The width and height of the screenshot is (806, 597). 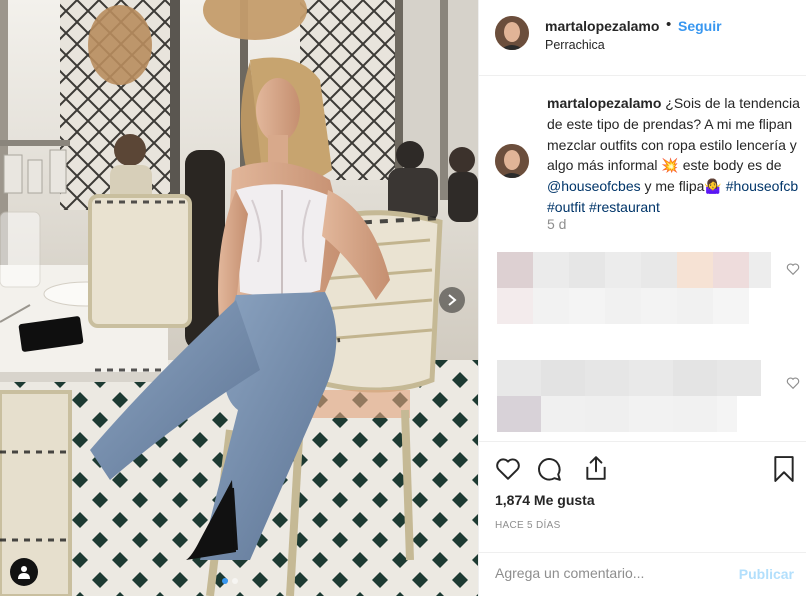 I want to click on hashtag-link: #restaurant, so click(x=624, y=207).